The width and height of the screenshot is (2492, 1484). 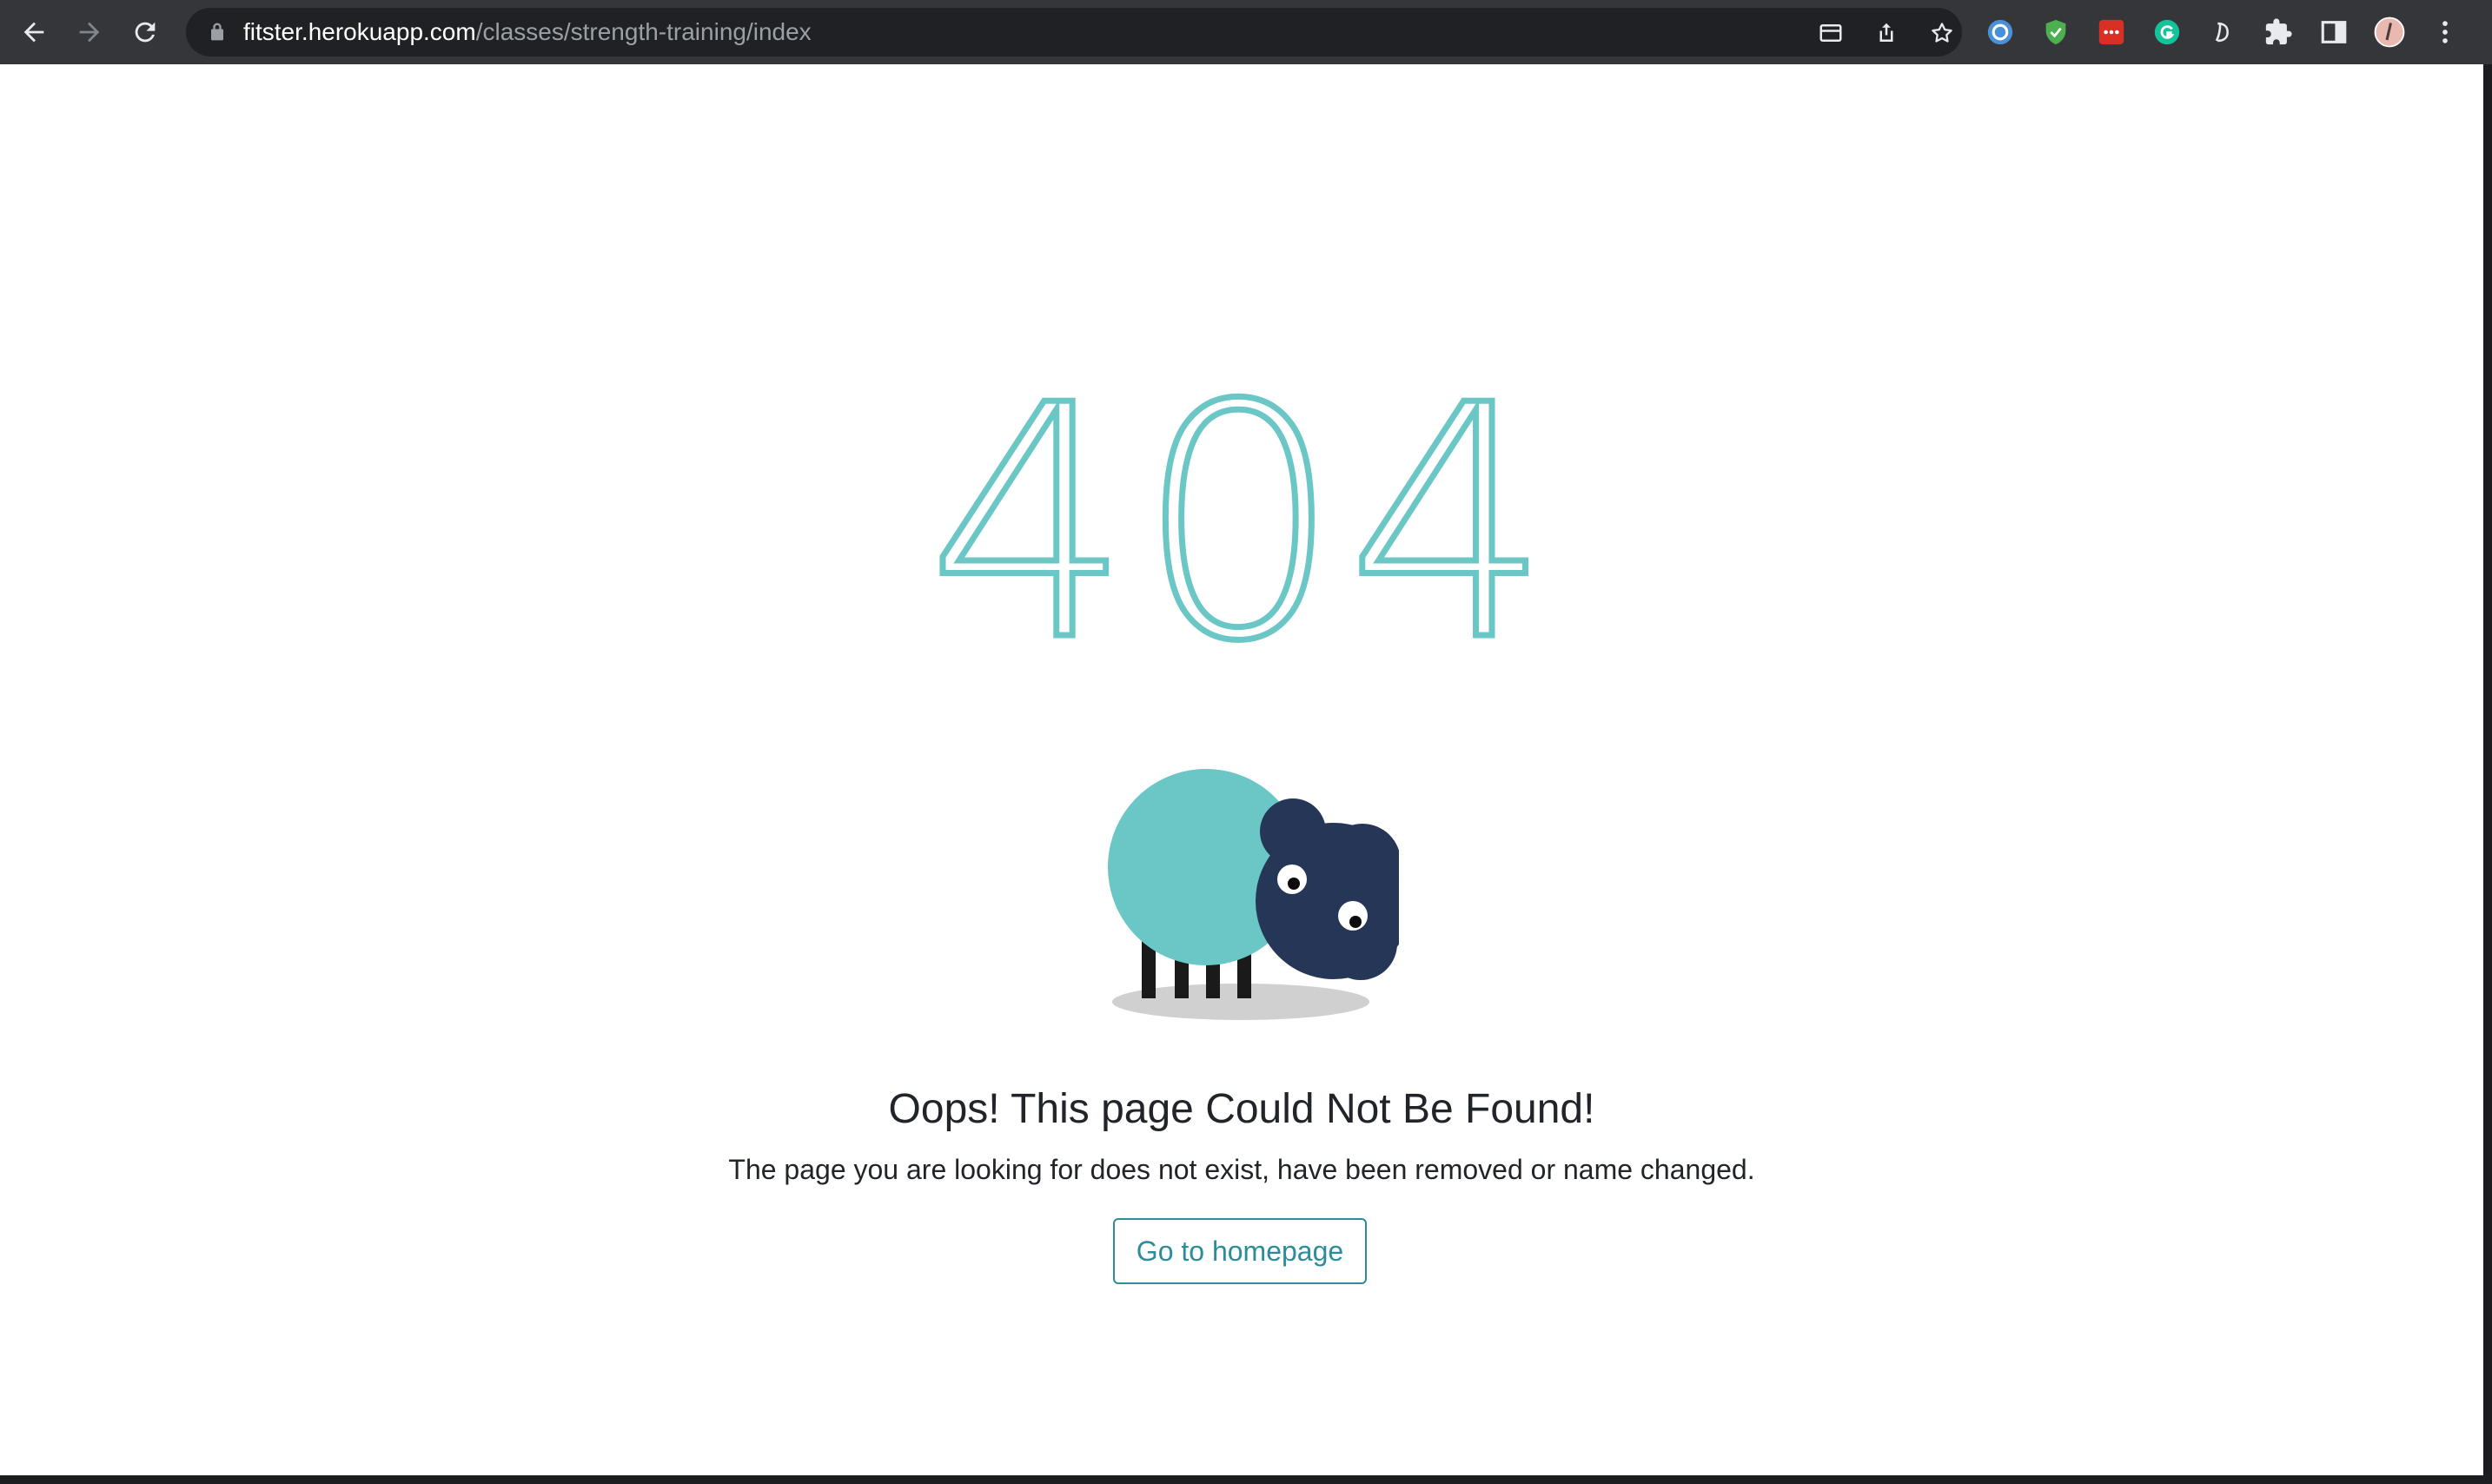 What do you see at coordinates (1831, 33) in the screenshot?
I see `card-icon` at bounding box center [1831, 33].